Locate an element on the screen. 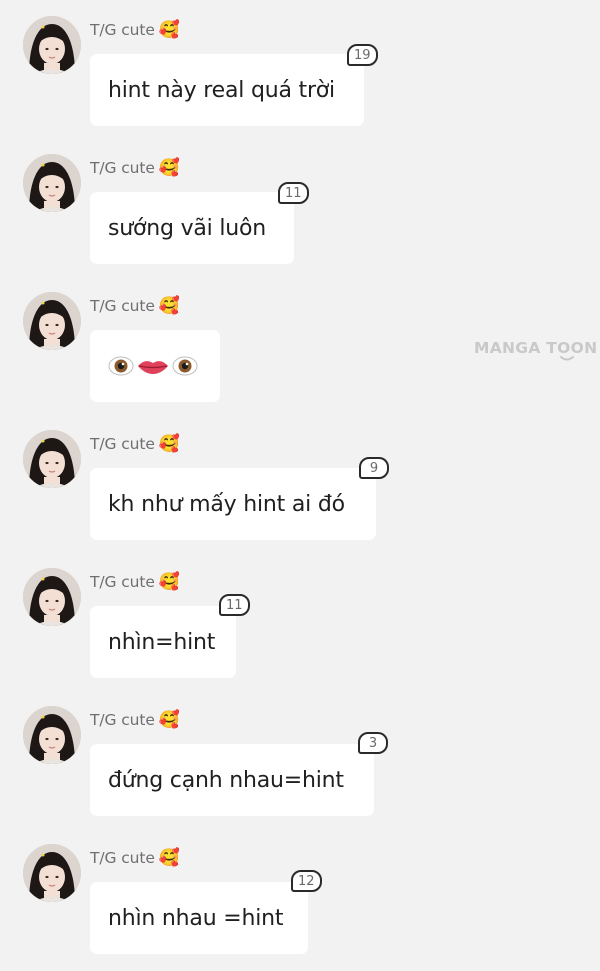 The image size is (600, 971). message-bubble: hint này real quá trời is located at coordinates (227, 90).